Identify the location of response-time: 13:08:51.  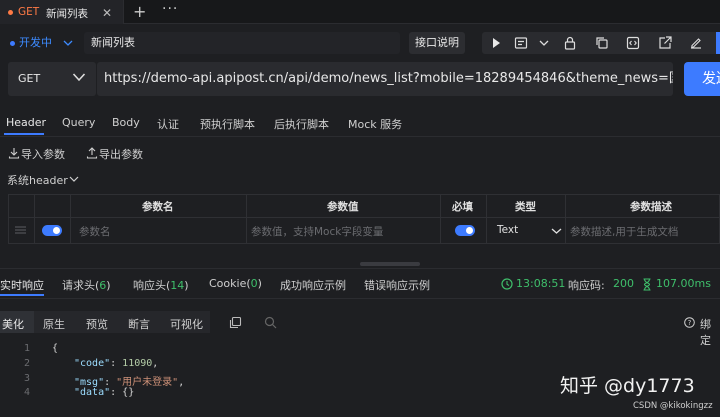
(541, 283).